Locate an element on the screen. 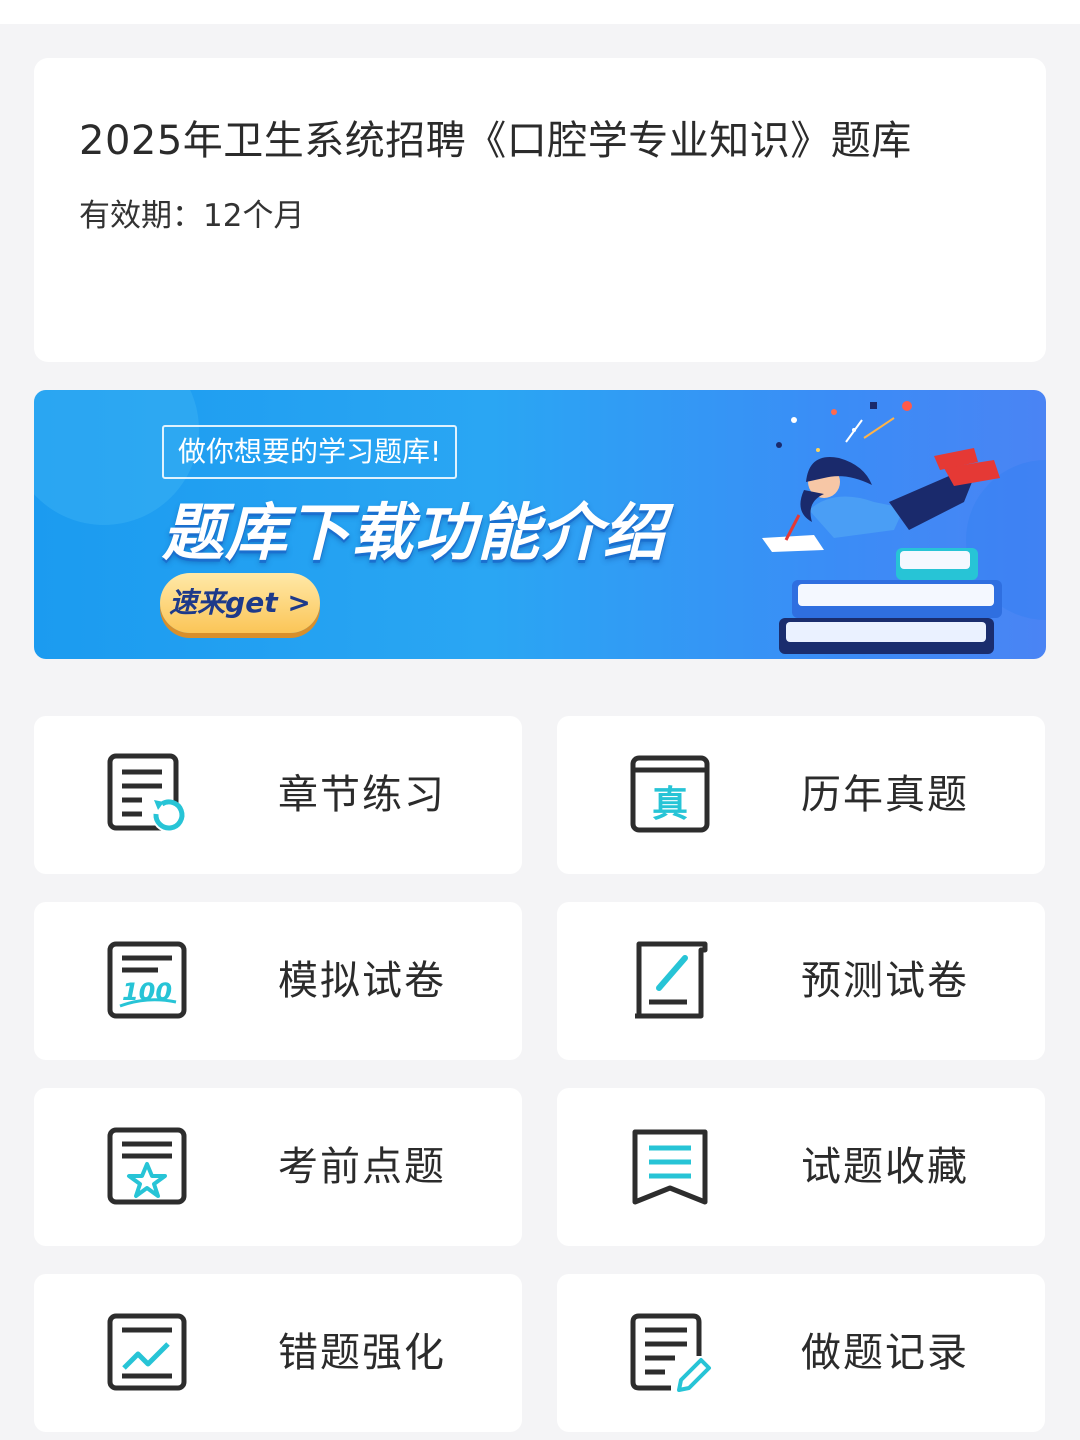 This screenshot has width=1080, height=1440. menu-item-practice-record: 做题记录 is located at coordinates (801, 1353).